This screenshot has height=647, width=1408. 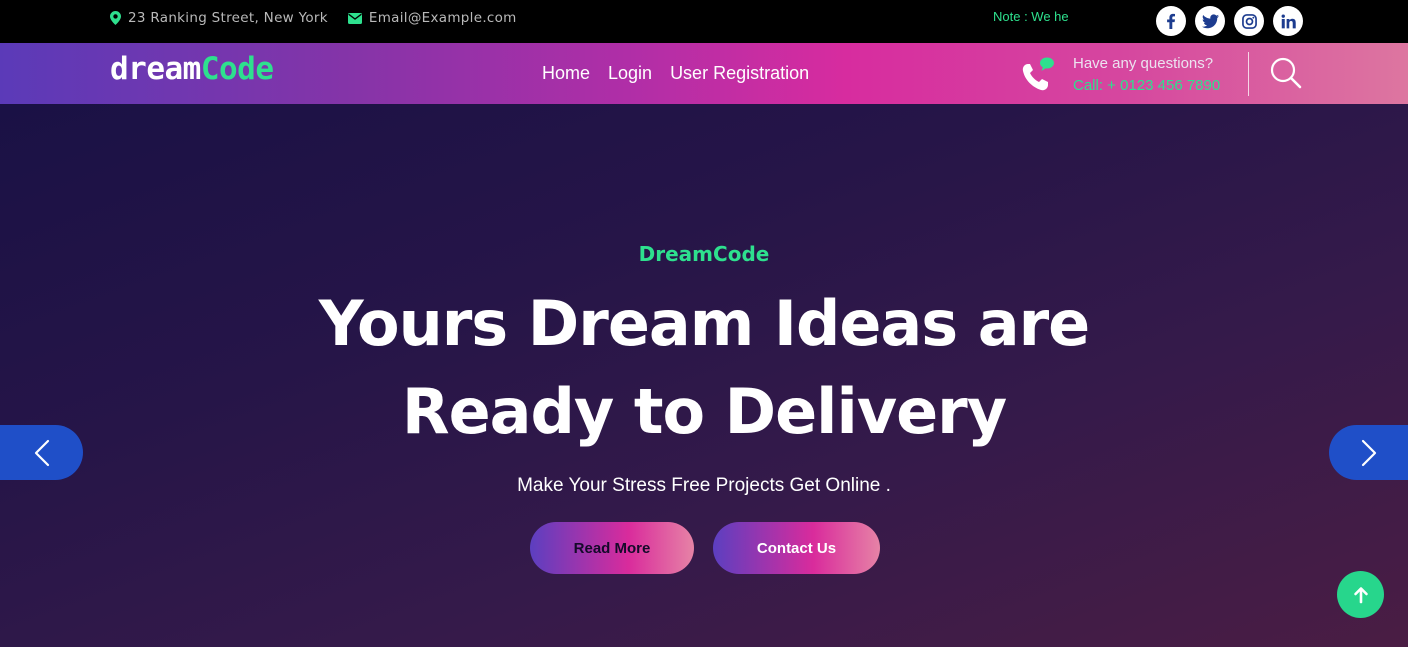 What do you see at coordinates (704, 323) in the screenshot?
I see `hero-title-line-1: Yours Dream Ideas are` at bounding box center [704, 323].